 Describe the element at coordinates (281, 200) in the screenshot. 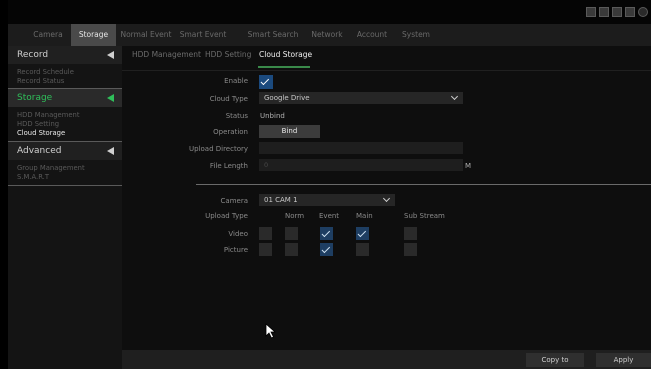

I see `camera-value: 01 CAM 1` at that location.